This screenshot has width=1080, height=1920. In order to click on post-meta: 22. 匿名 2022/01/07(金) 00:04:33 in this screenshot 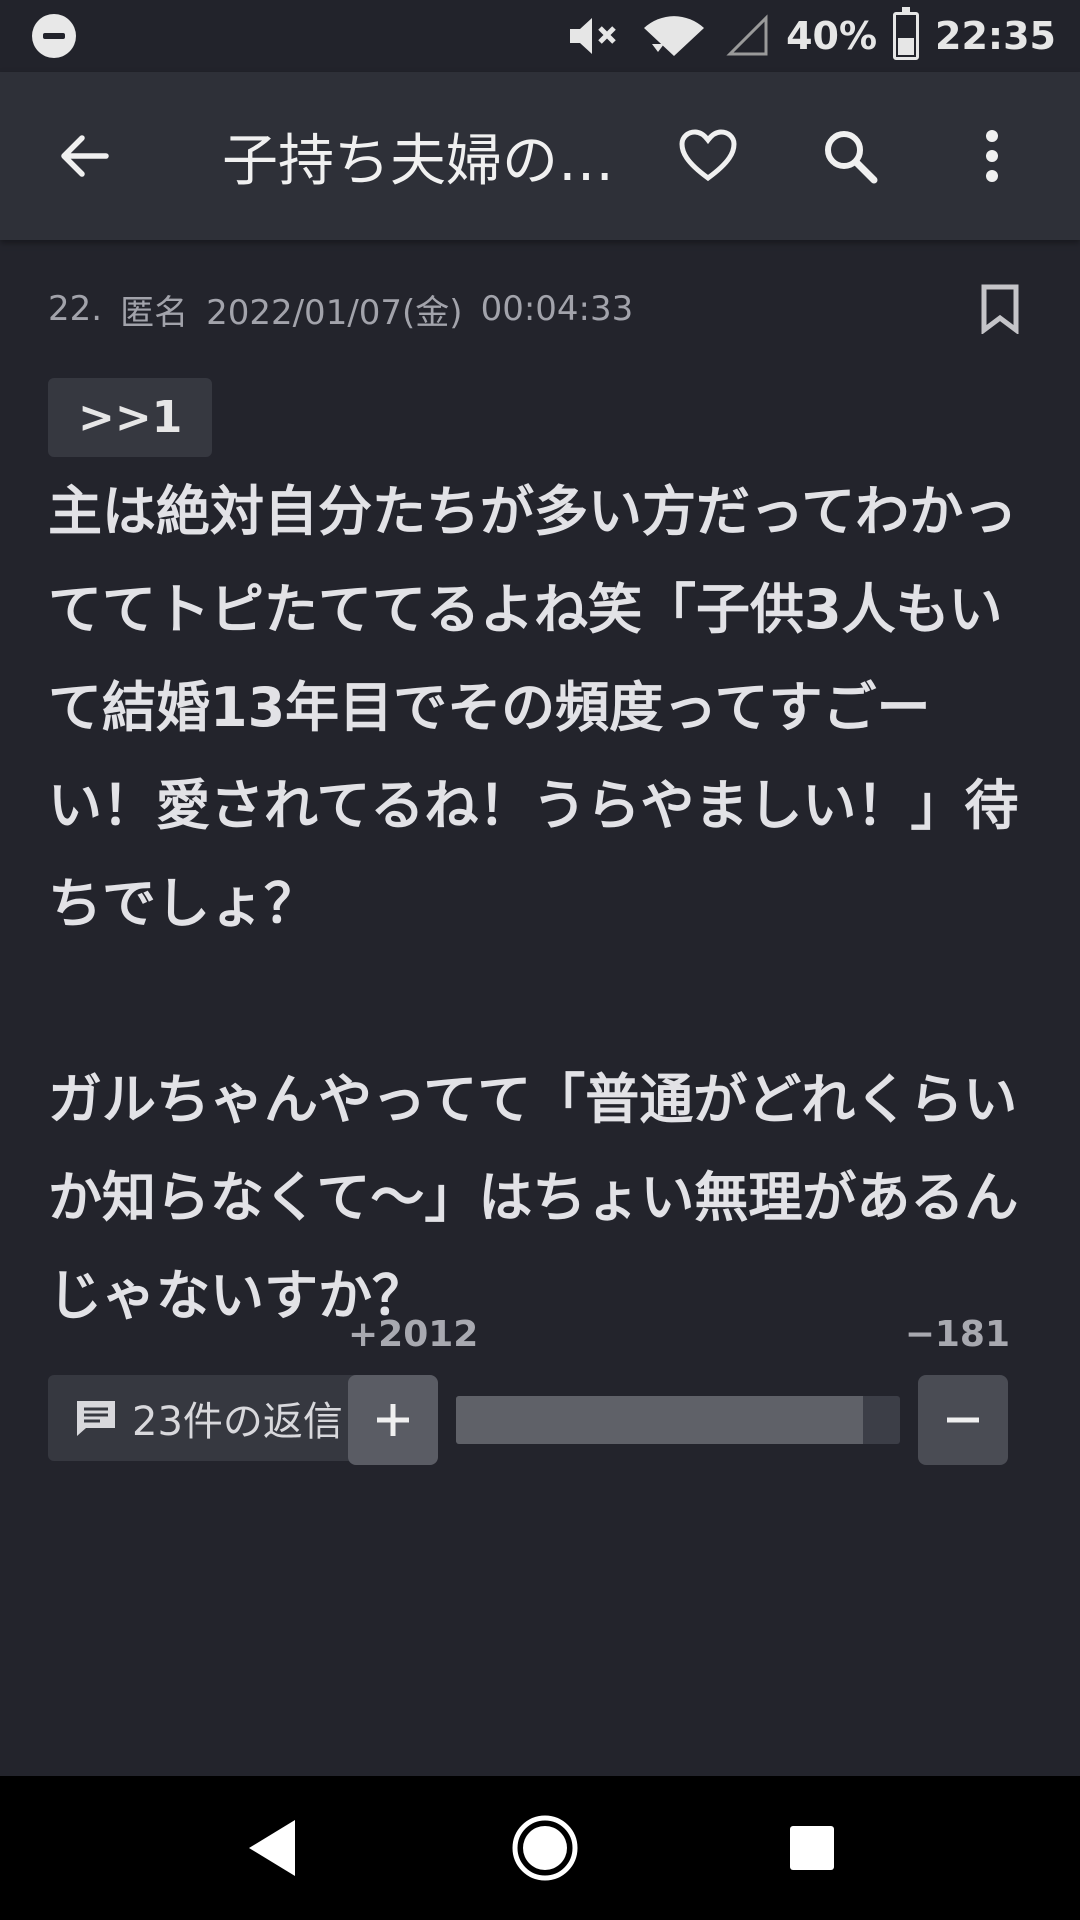, I will do `click(539, 309)`.